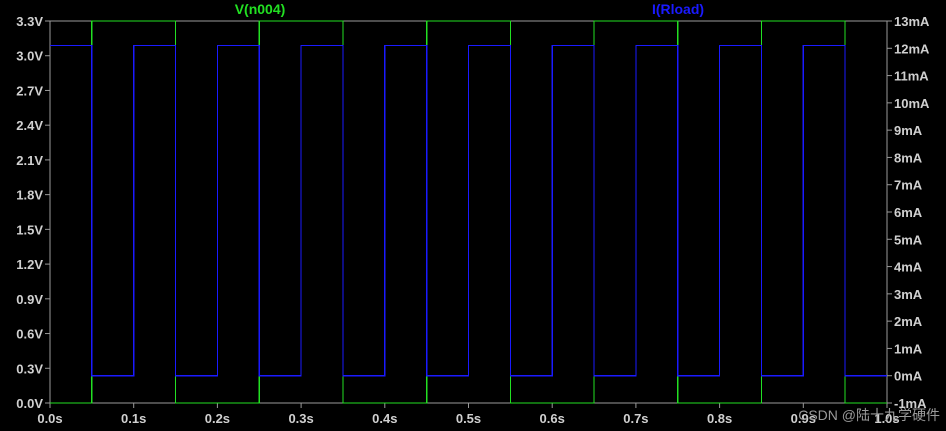  What do you see at coordinates (552, 418) in the screenshot?
I see `x-tick-label: 0.6s` at bounding box center [552, 418].